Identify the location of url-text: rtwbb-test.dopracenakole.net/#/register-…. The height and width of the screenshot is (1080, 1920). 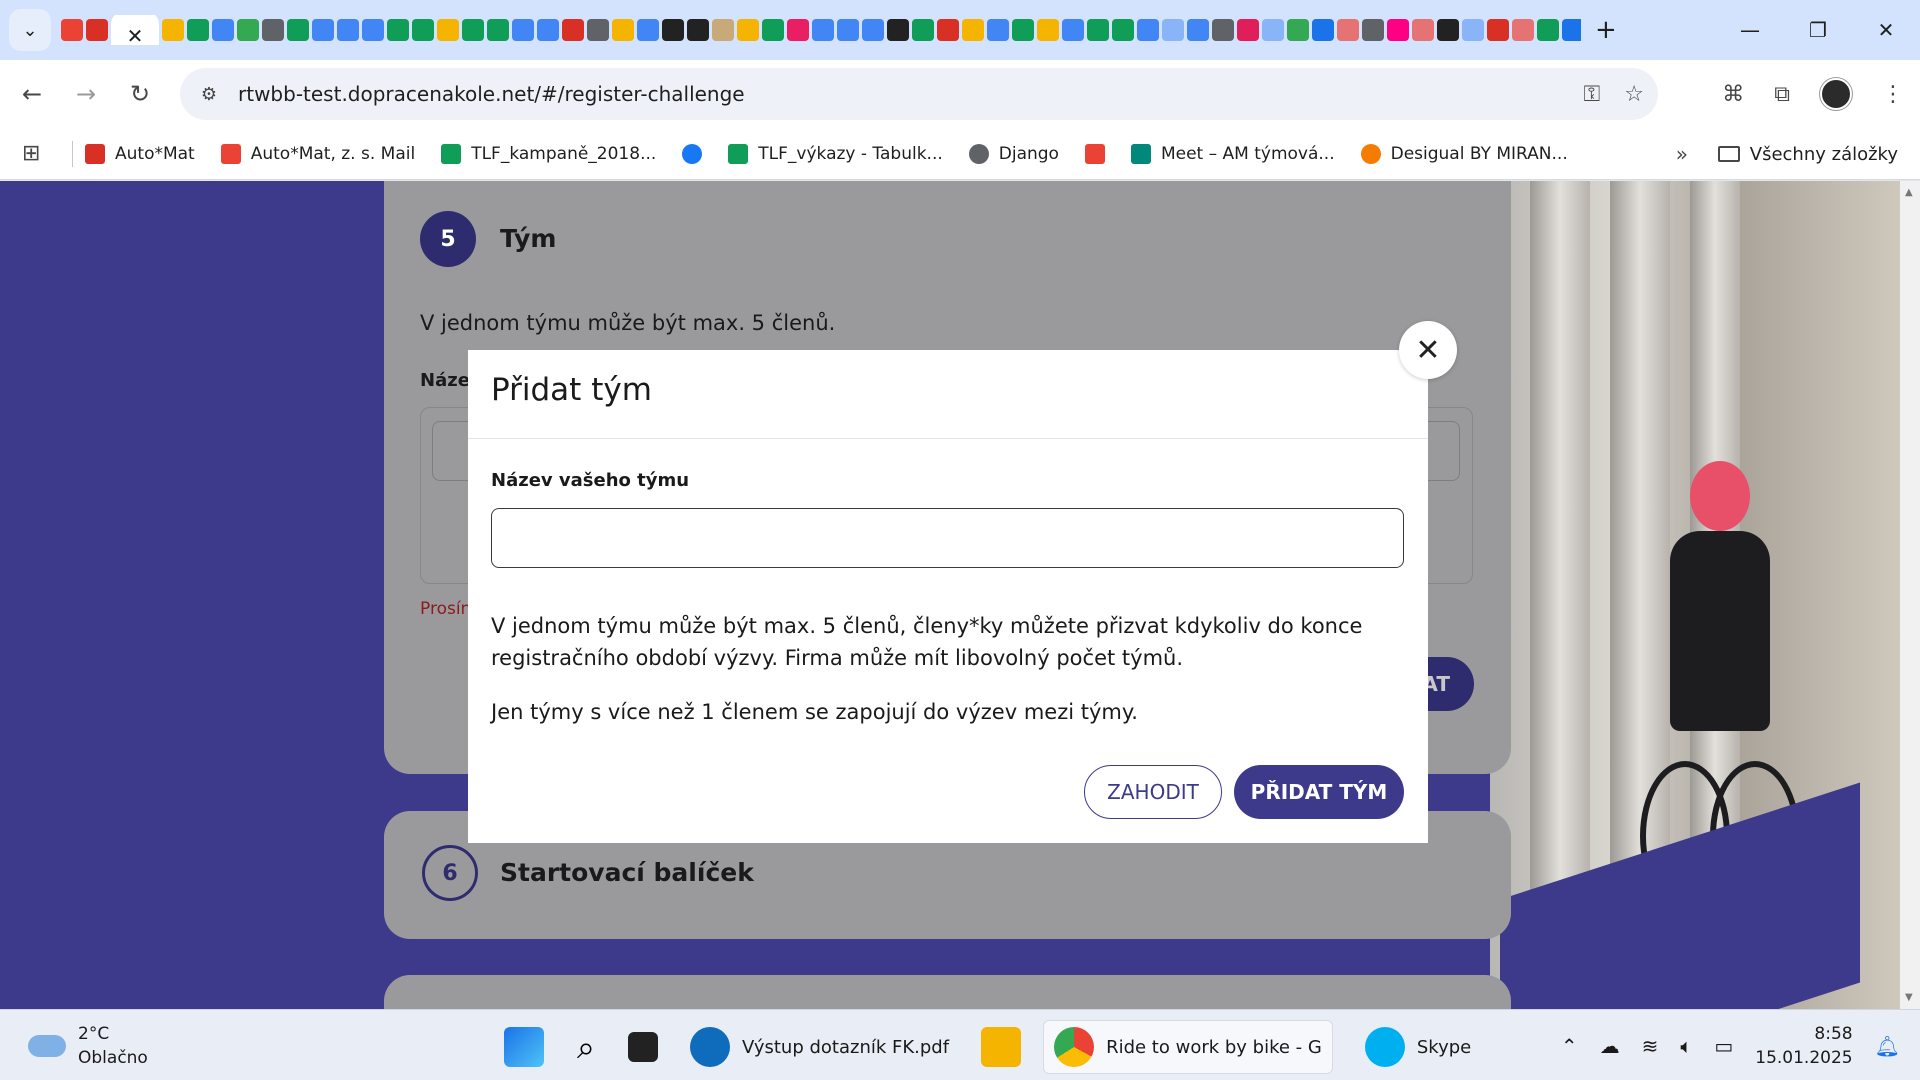
(491, 94).